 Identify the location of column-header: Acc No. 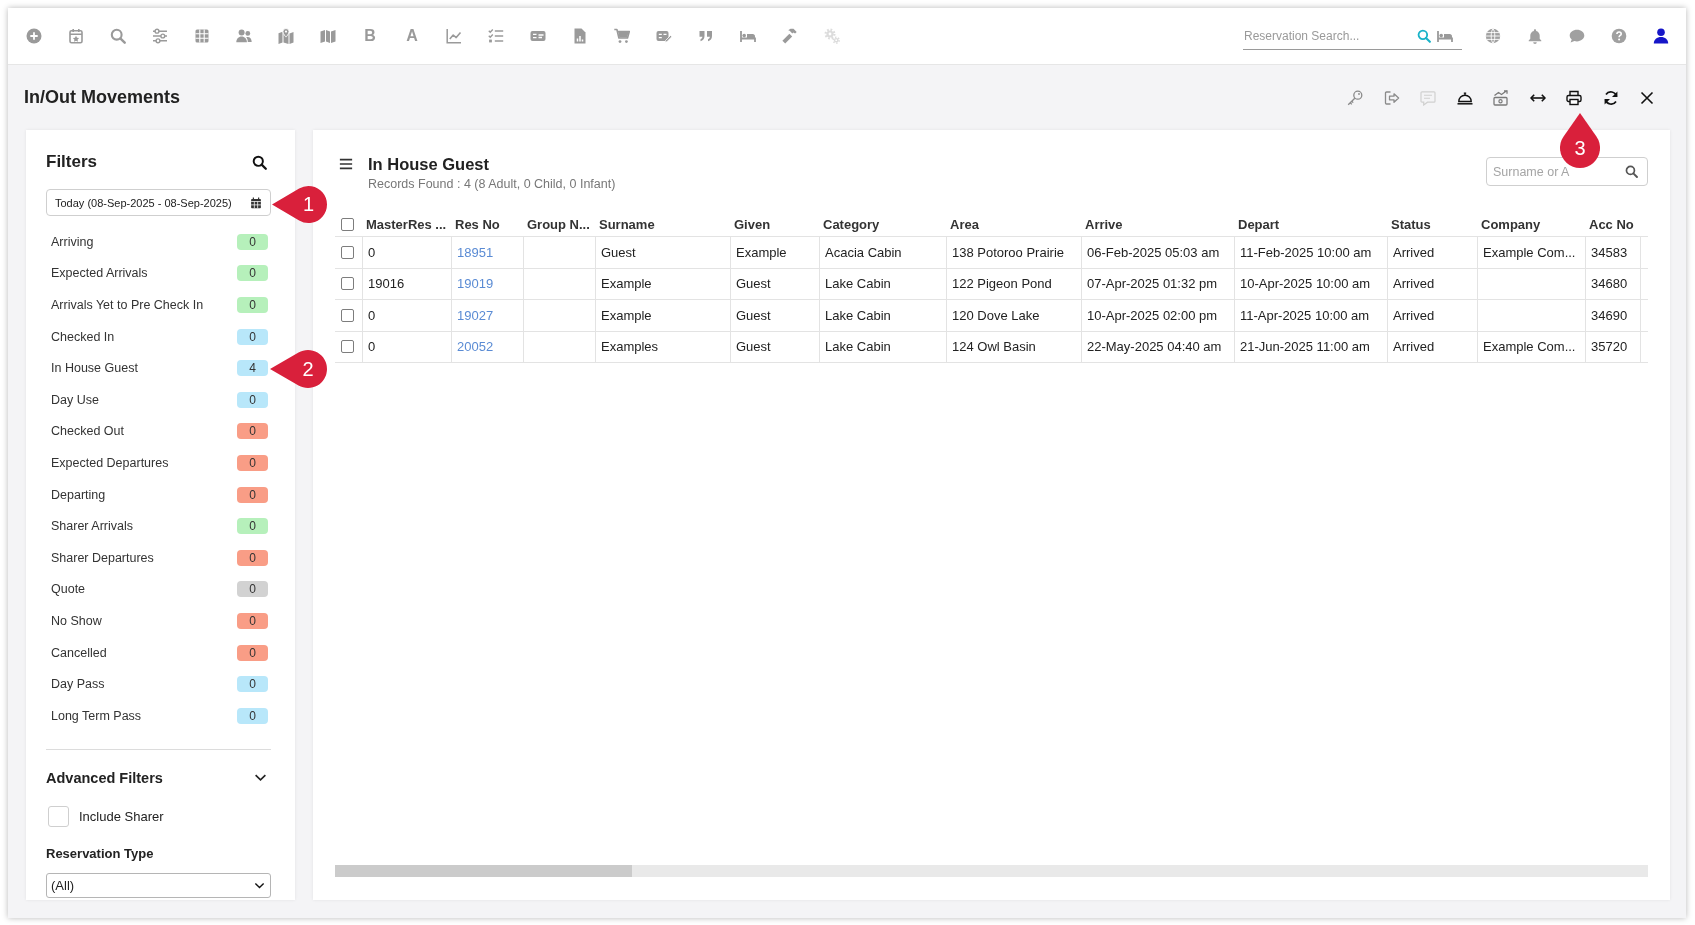
(1611, 224).